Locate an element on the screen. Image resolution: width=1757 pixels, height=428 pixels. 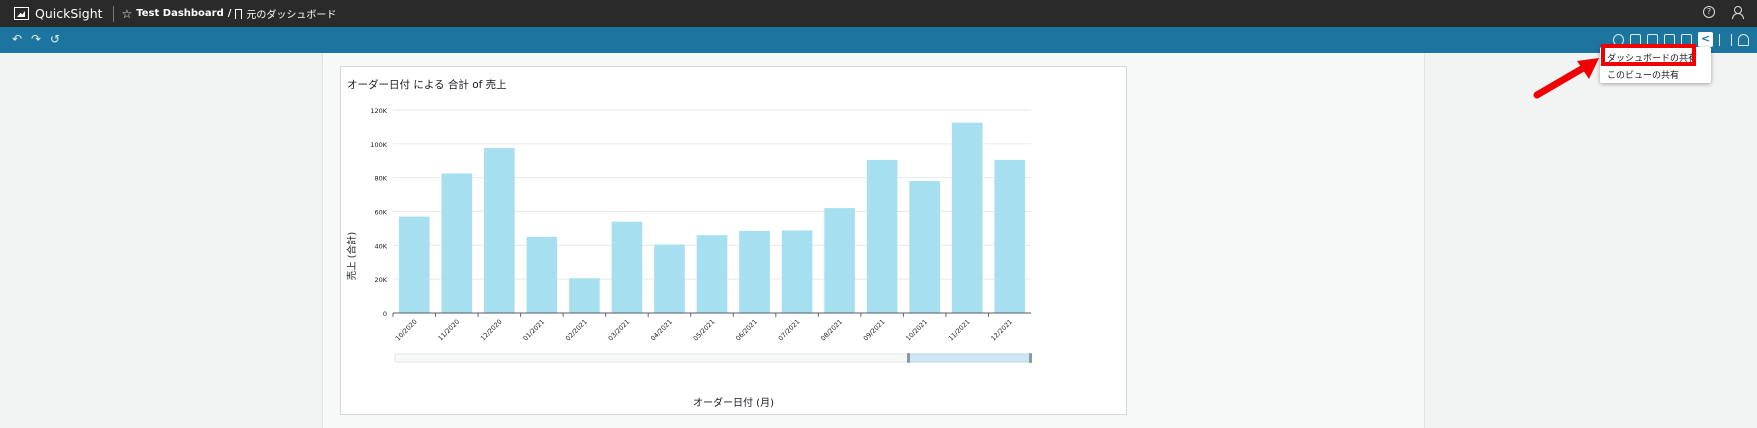
x-tick-label: 01/2021 is located at coordinates (534, 330).